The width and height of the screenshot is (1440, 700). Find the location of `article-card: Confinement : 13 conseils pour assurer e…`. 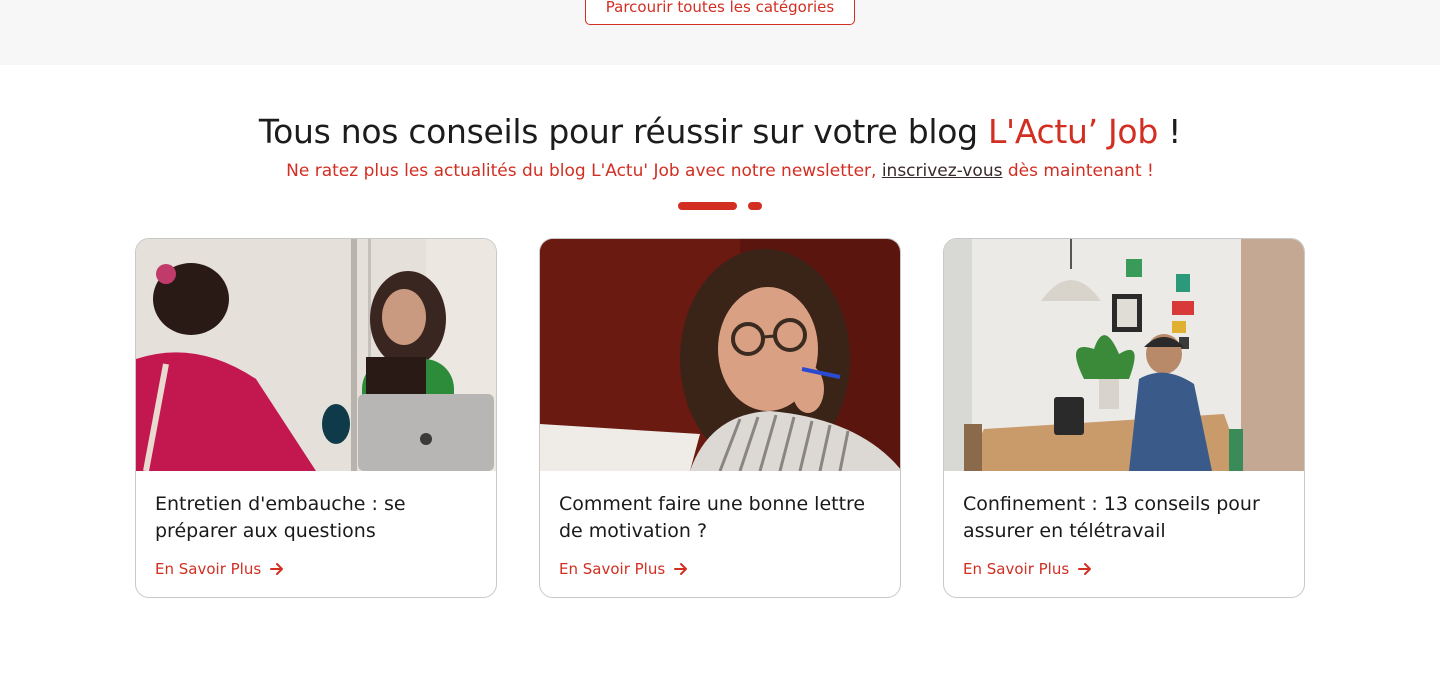

article-card: Confinement : 13 conseils pour assurer e… is located at coordinates (1124, 418).